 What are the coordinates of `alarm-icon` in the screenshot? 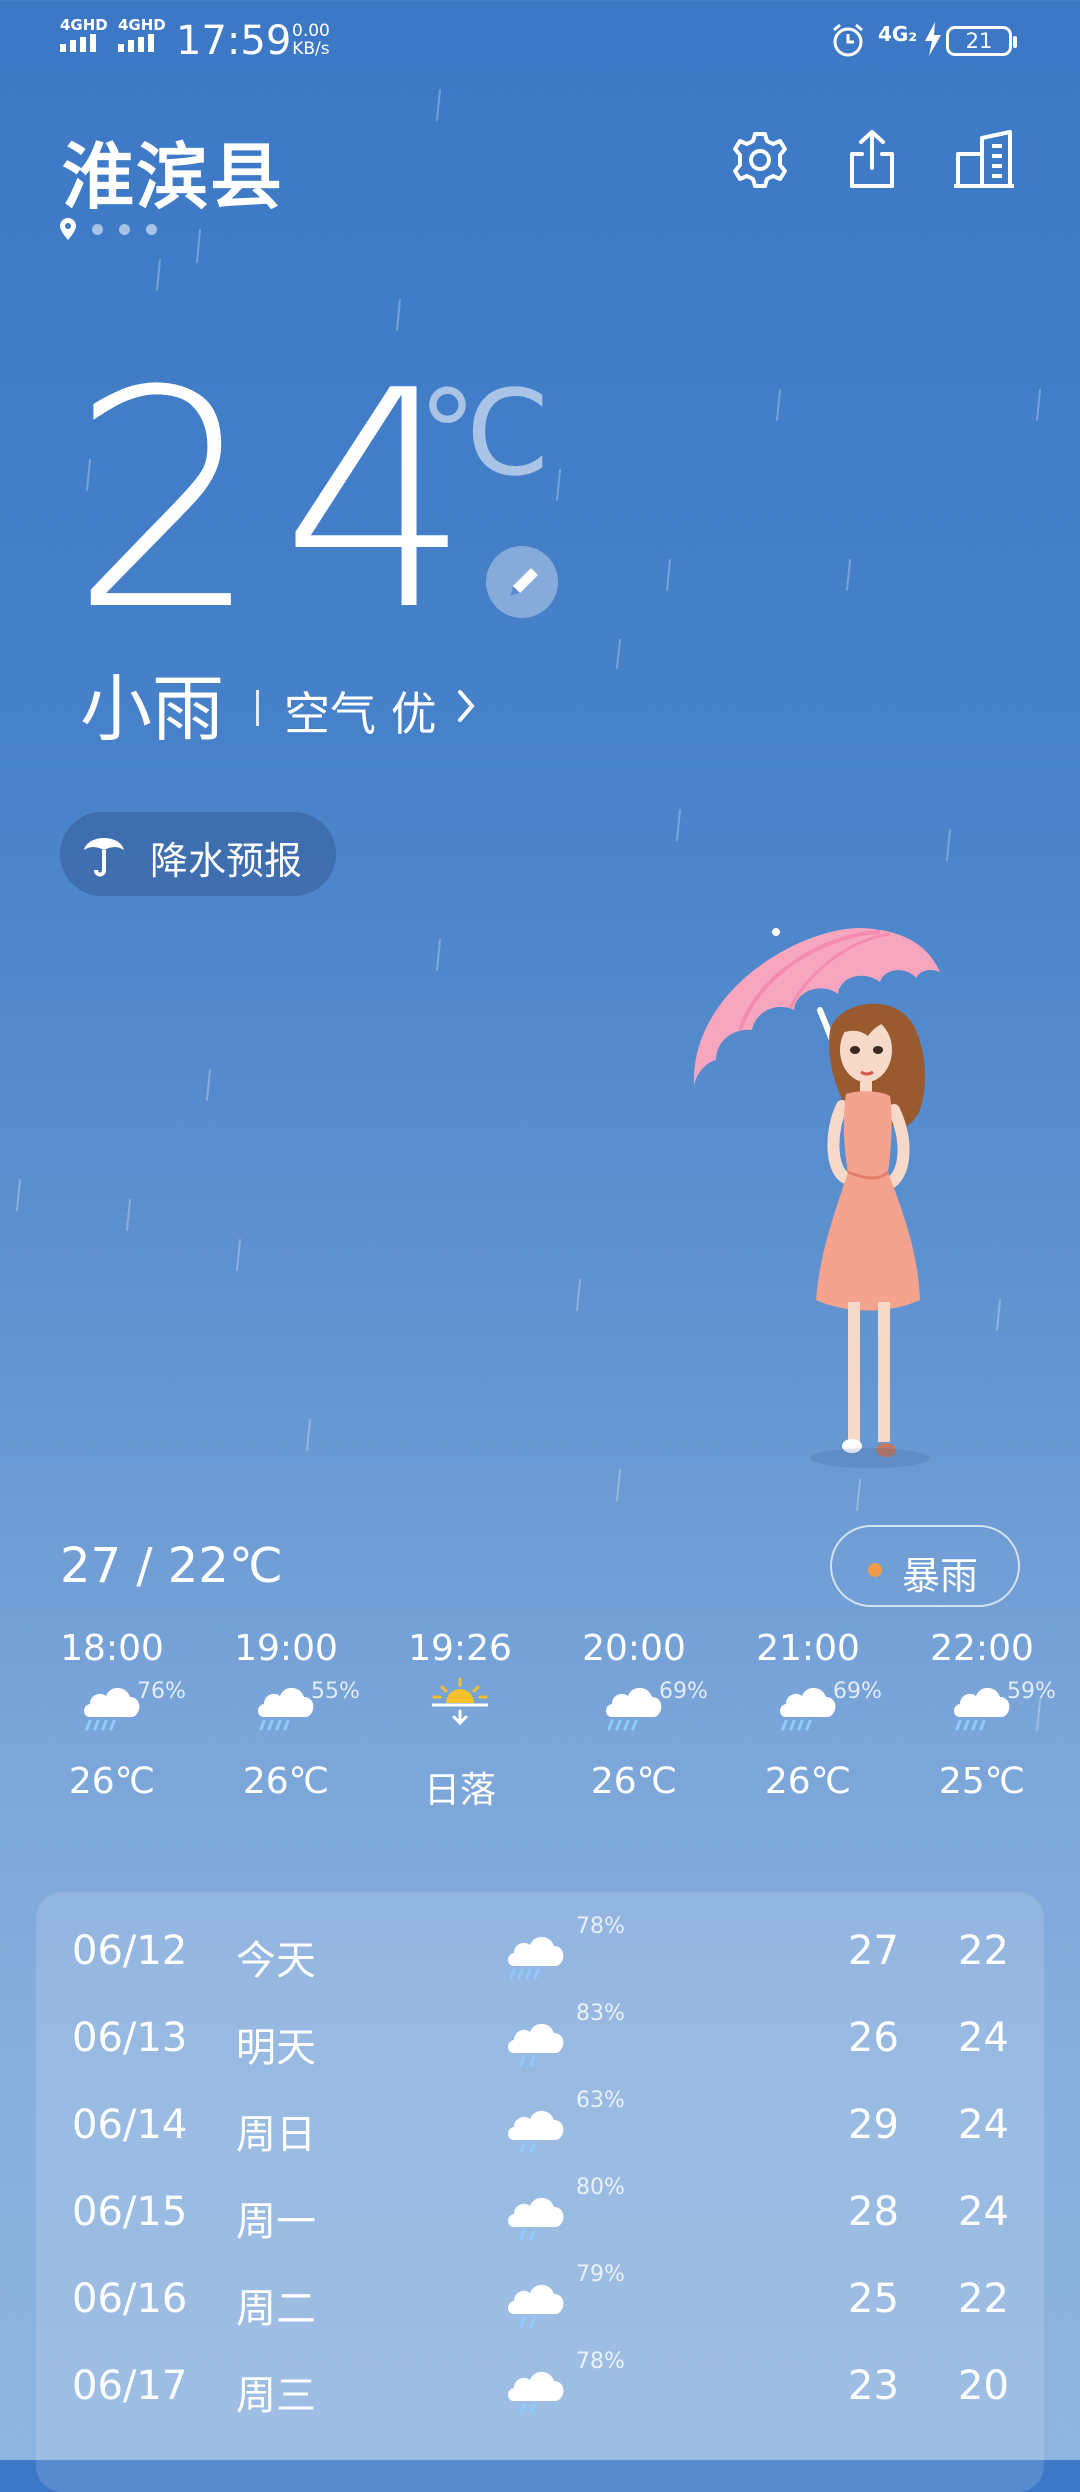 It's located at (848, 40).